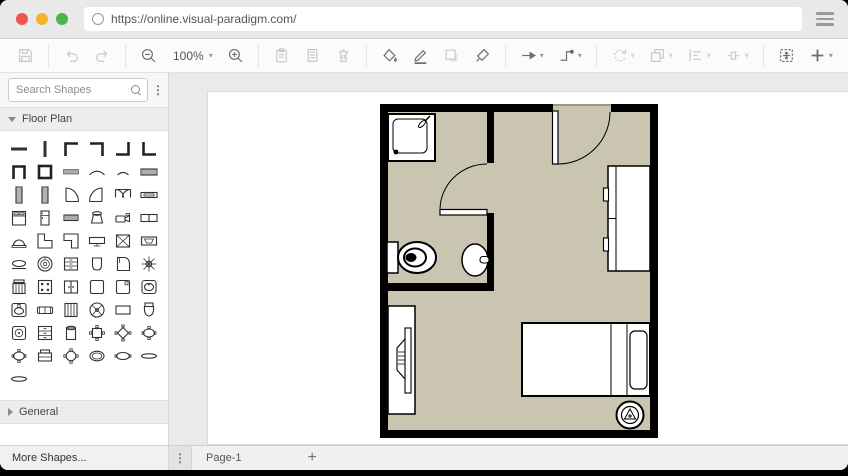 This screenshot has width=848, height=476. I want to click on page-tab: Page-1, so click(223, 458).